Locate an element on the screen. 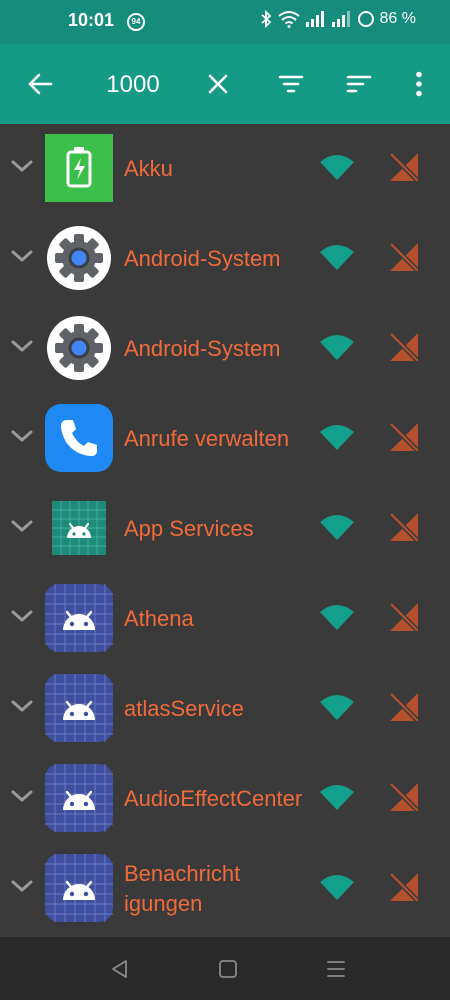 The image size is (450, 1000). app-row-atlasservice: atlasService is located at coordinates (225, 709).